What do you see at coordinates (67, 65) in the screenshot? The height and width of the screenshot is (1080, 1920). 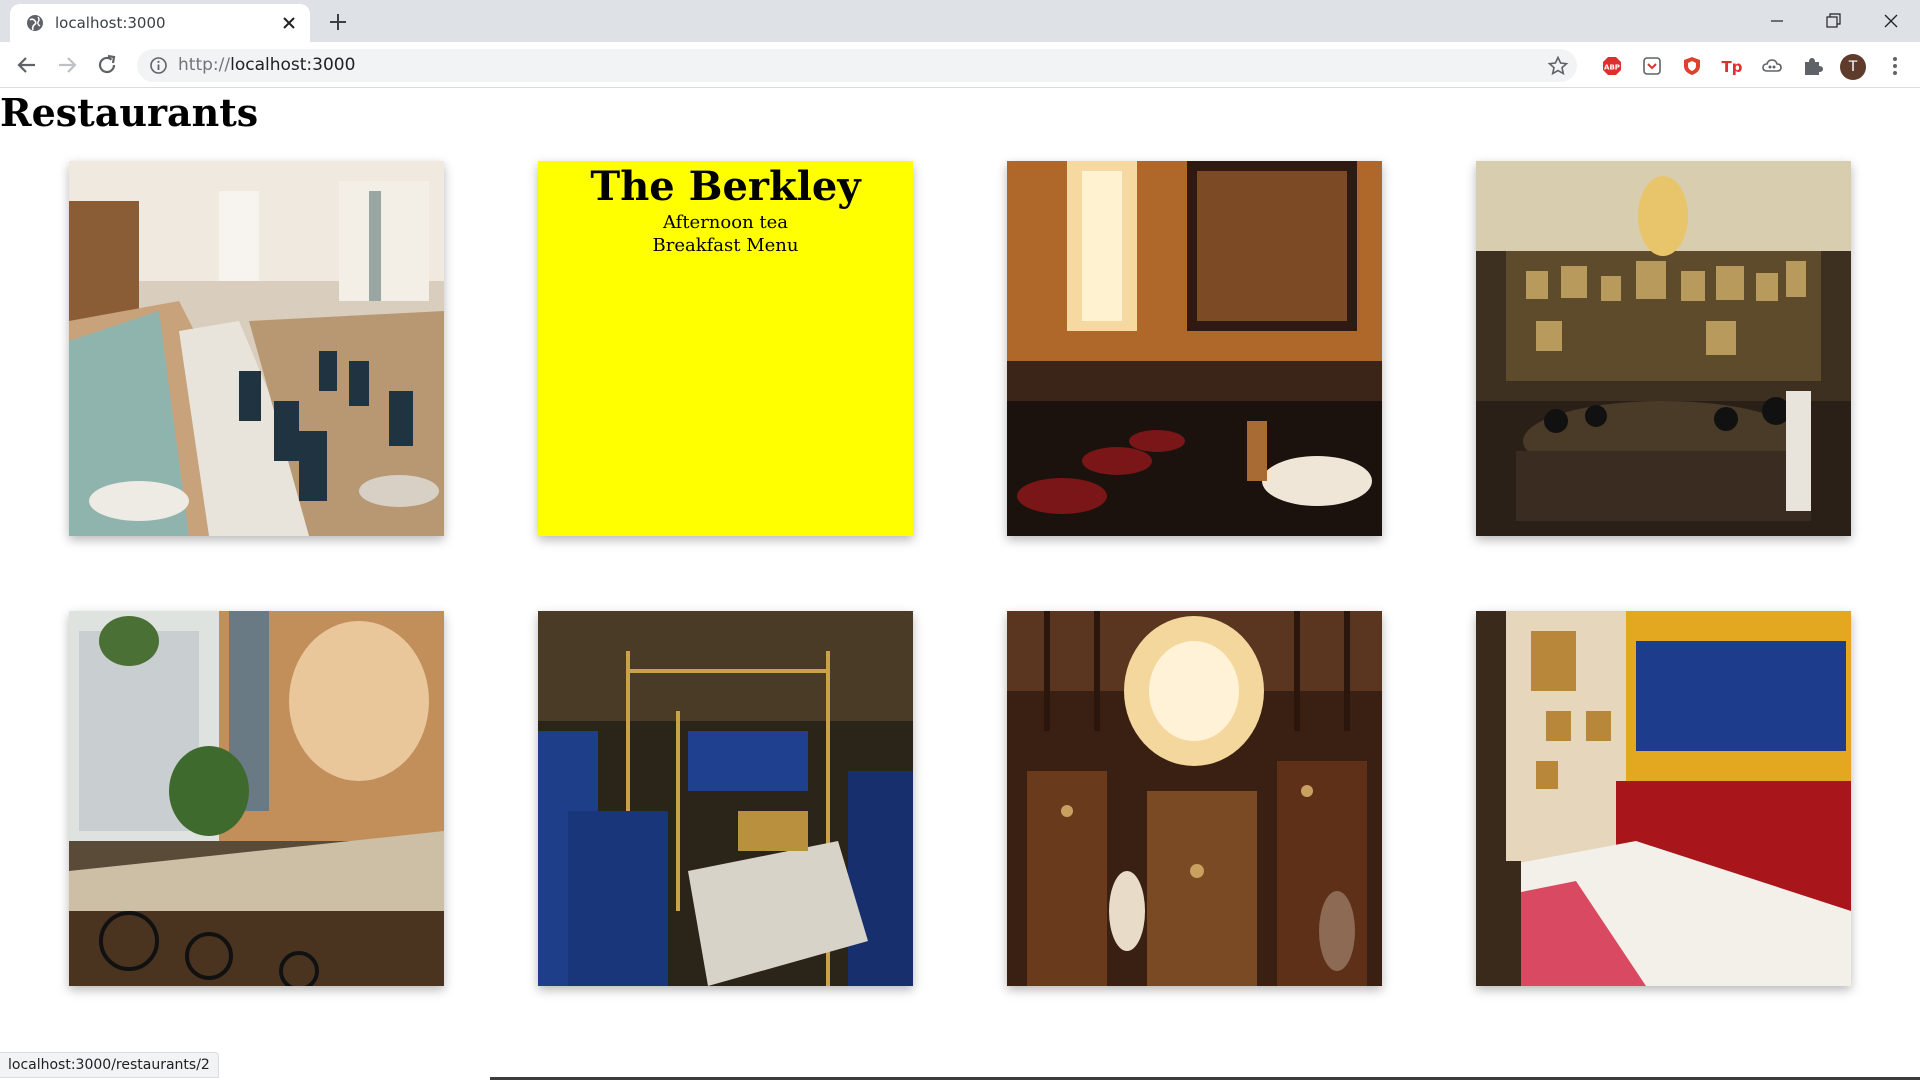 I see `forward-arrow-icon` at bounding box center [67, 65].